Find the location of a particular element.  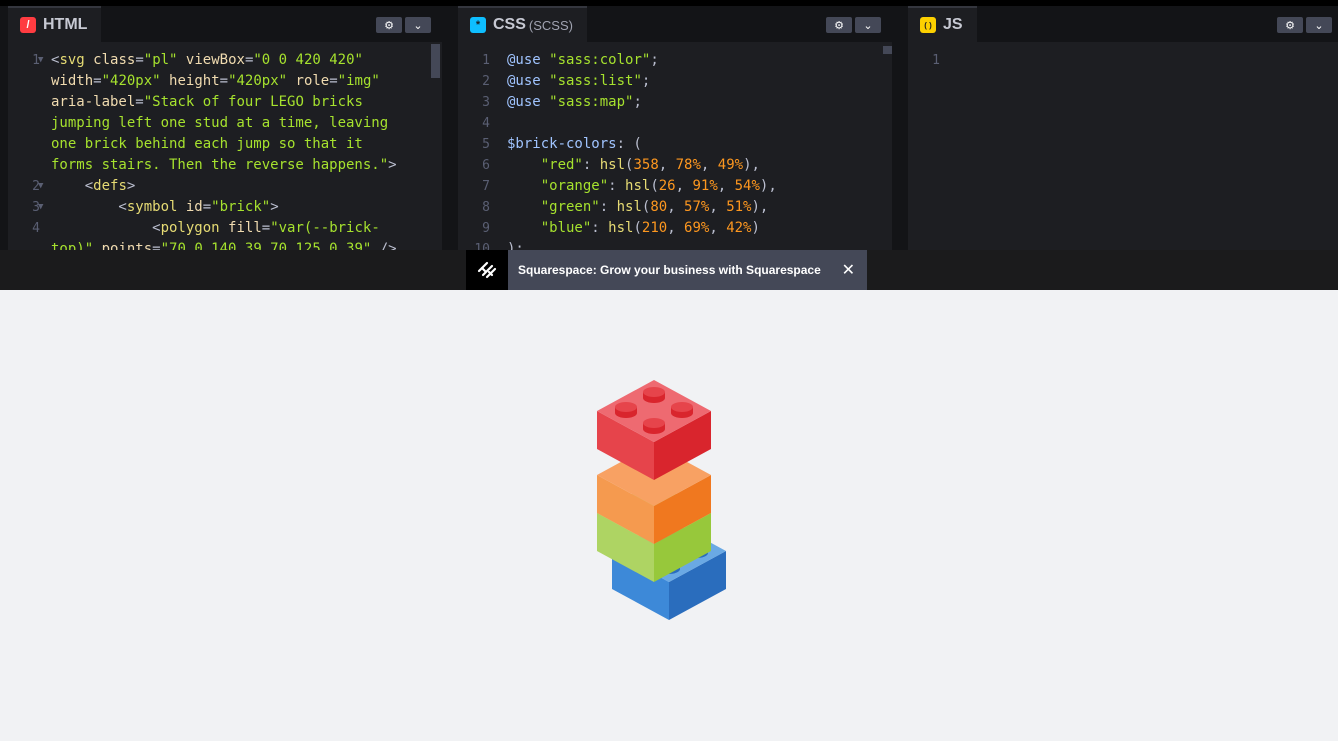

code-token: jumping left one stud at a time, leaving is located at coordinates (220, 123).